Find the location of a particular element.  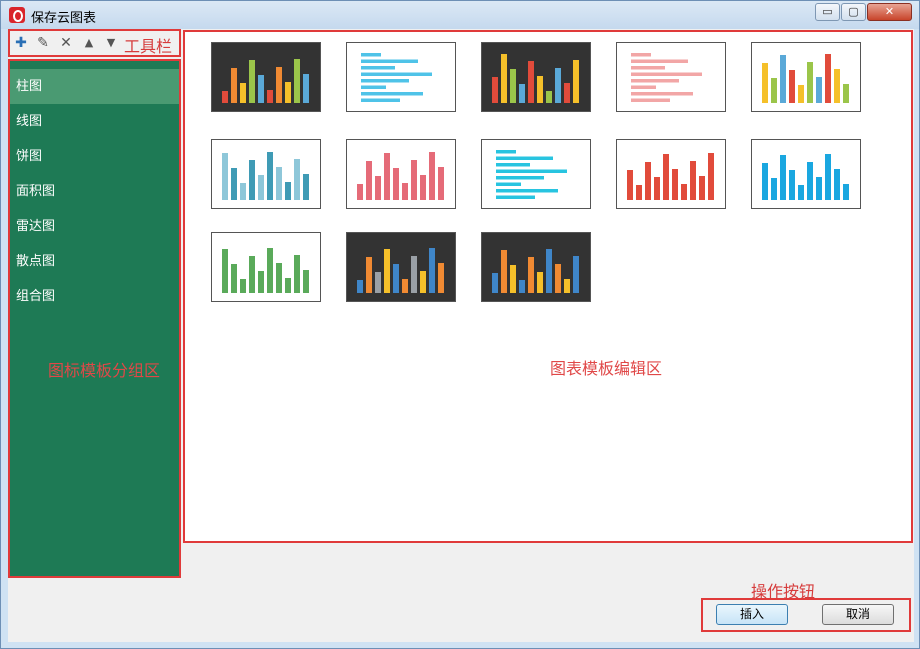

toolbar-highlight is located at coordinates (94, 43).